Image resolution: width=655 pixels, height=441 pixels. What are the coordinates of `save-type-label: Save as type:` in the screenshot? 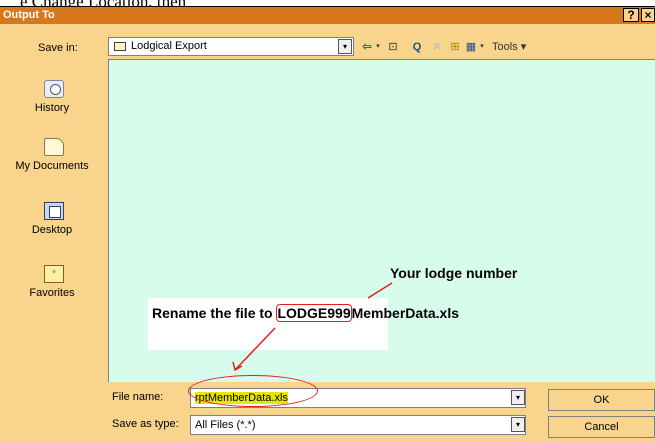 It's located at (145, 424).